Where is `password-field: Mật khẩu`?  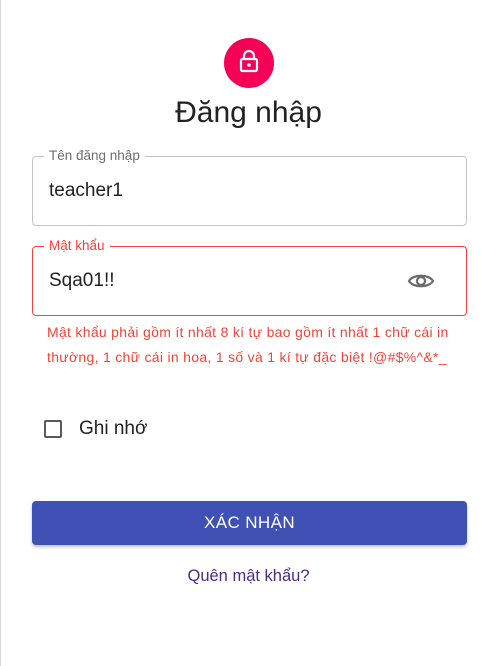
password-field: Mật khẩu is located at coordinates (249, 276).